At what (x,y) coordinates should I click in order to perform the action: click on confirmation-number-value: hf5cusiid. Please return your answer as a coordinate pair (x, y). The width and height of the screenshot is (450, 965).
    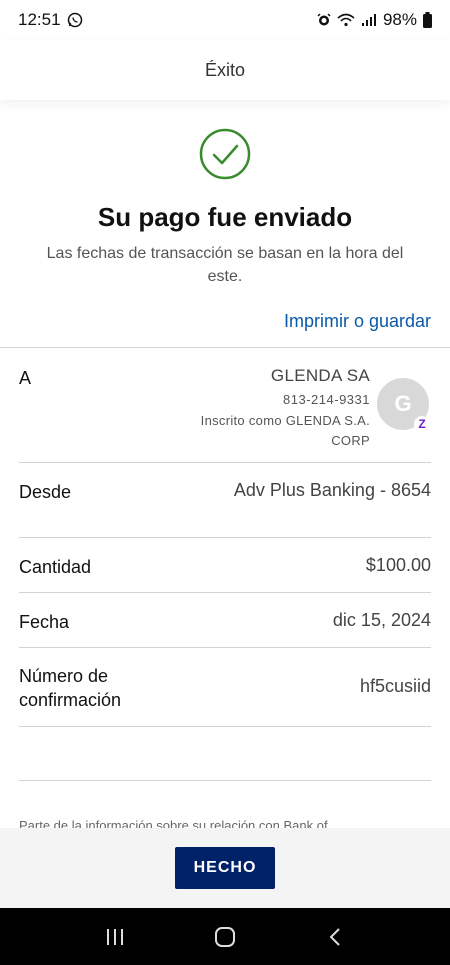
    Looking at the image, I should click on (395, 686).